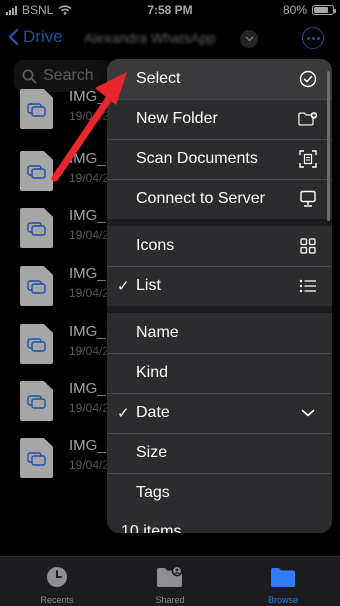  I want to click on menu-item-size: Size, so click(219, 453).